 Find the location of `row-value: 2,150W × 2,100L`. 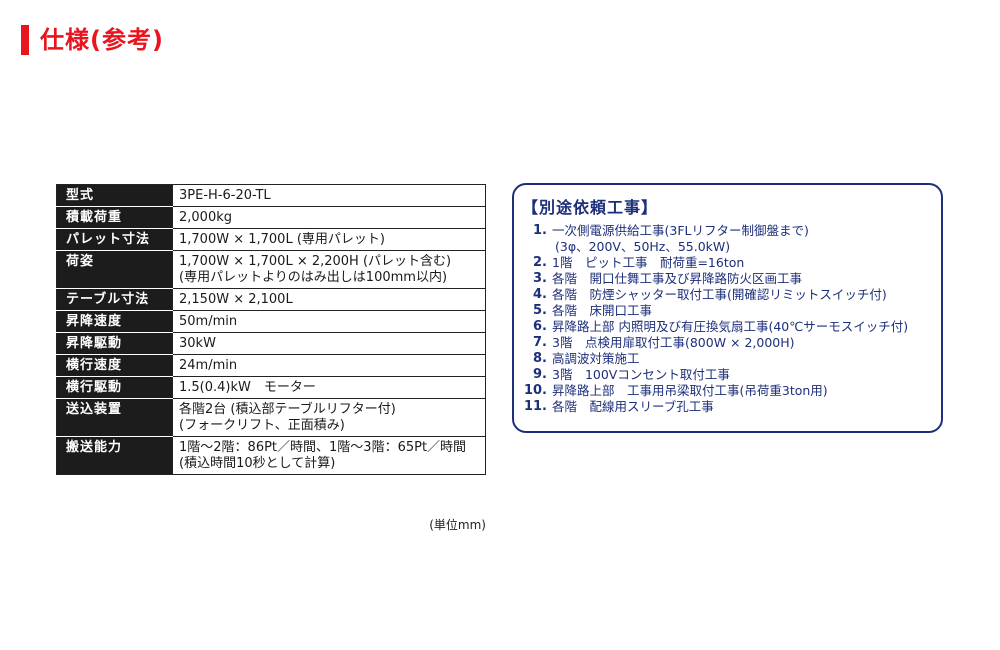

row-value: 2,150W × 2,100L is located at coordinates (329, 299).